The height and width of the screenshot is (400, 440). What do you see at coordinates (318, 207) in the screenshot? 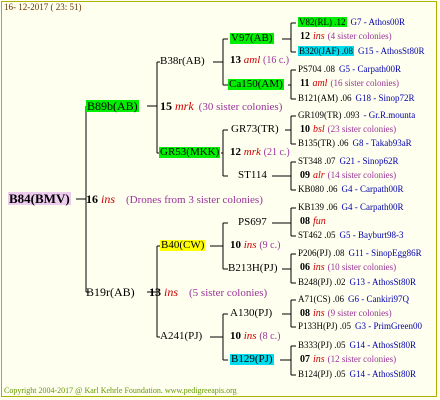
I see `g5-name: KB139 .06` at bounding box center [318, 207].